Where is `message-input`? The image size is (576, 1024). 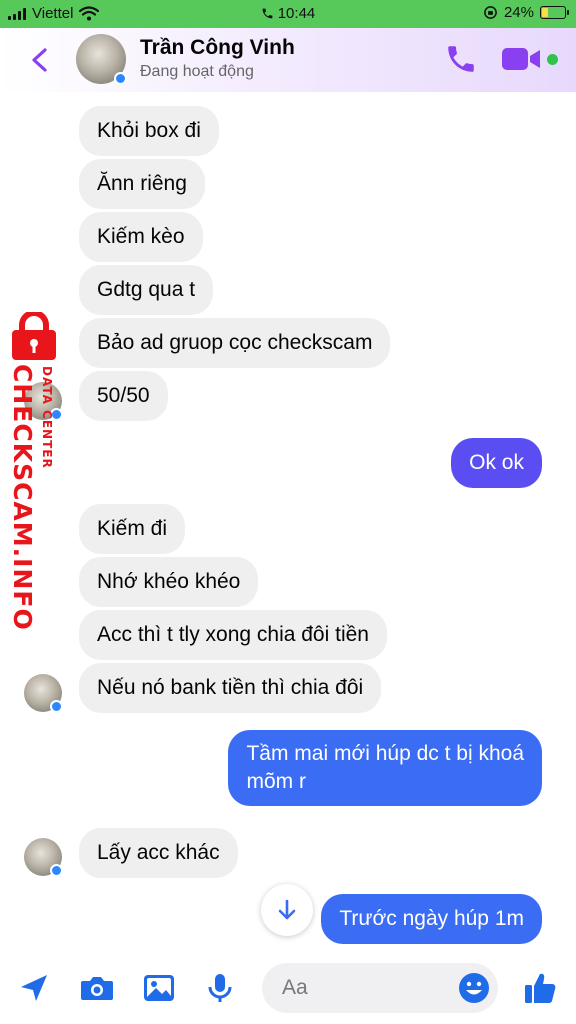 message-input is located at coordinates (367, 988).